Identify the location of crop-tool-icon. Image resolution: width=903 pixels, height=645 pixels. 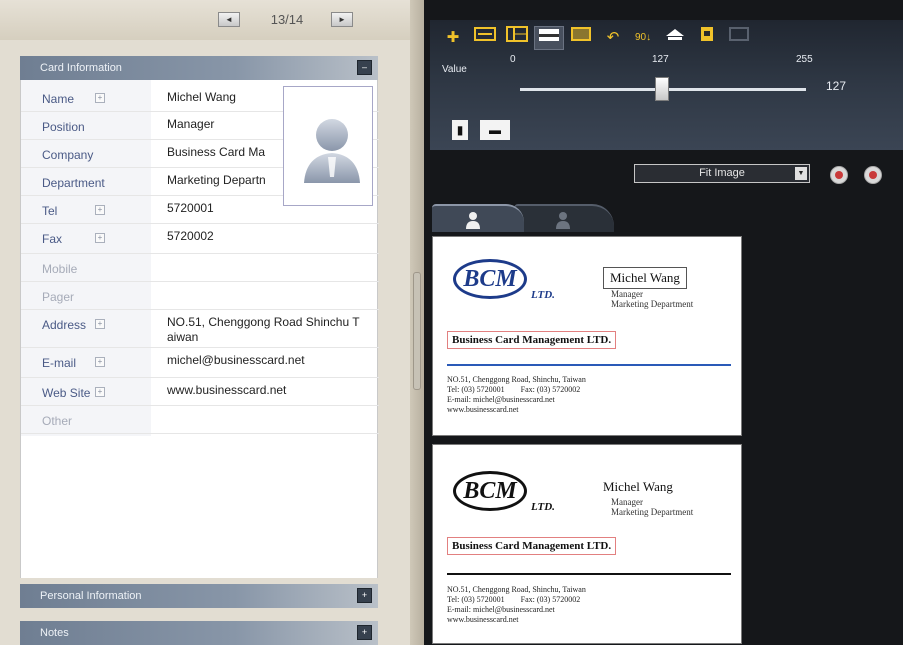
(581, 38).